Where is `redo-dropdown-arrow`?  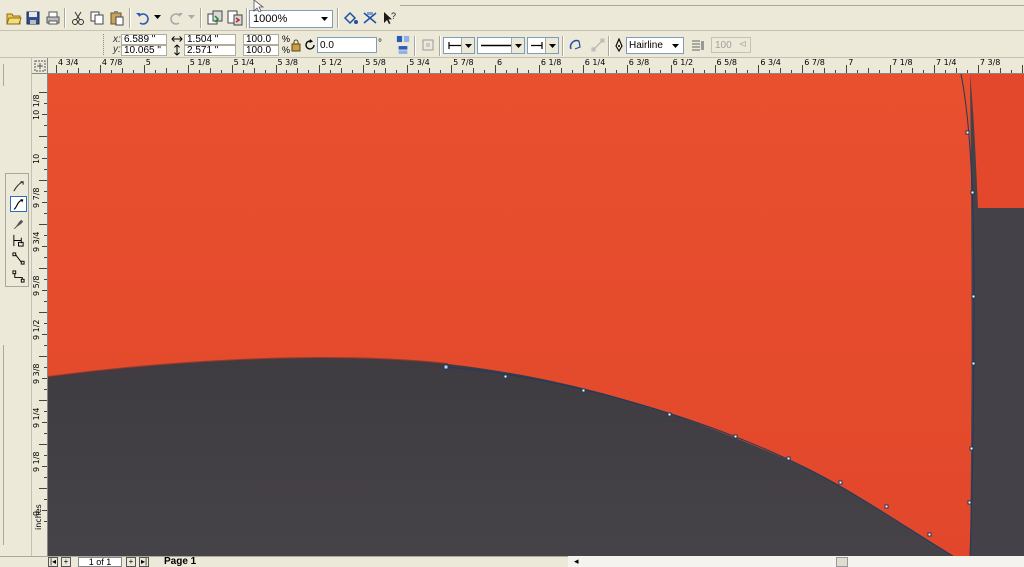 redo-dropdown-arrow is located at coordinates (191, 17).